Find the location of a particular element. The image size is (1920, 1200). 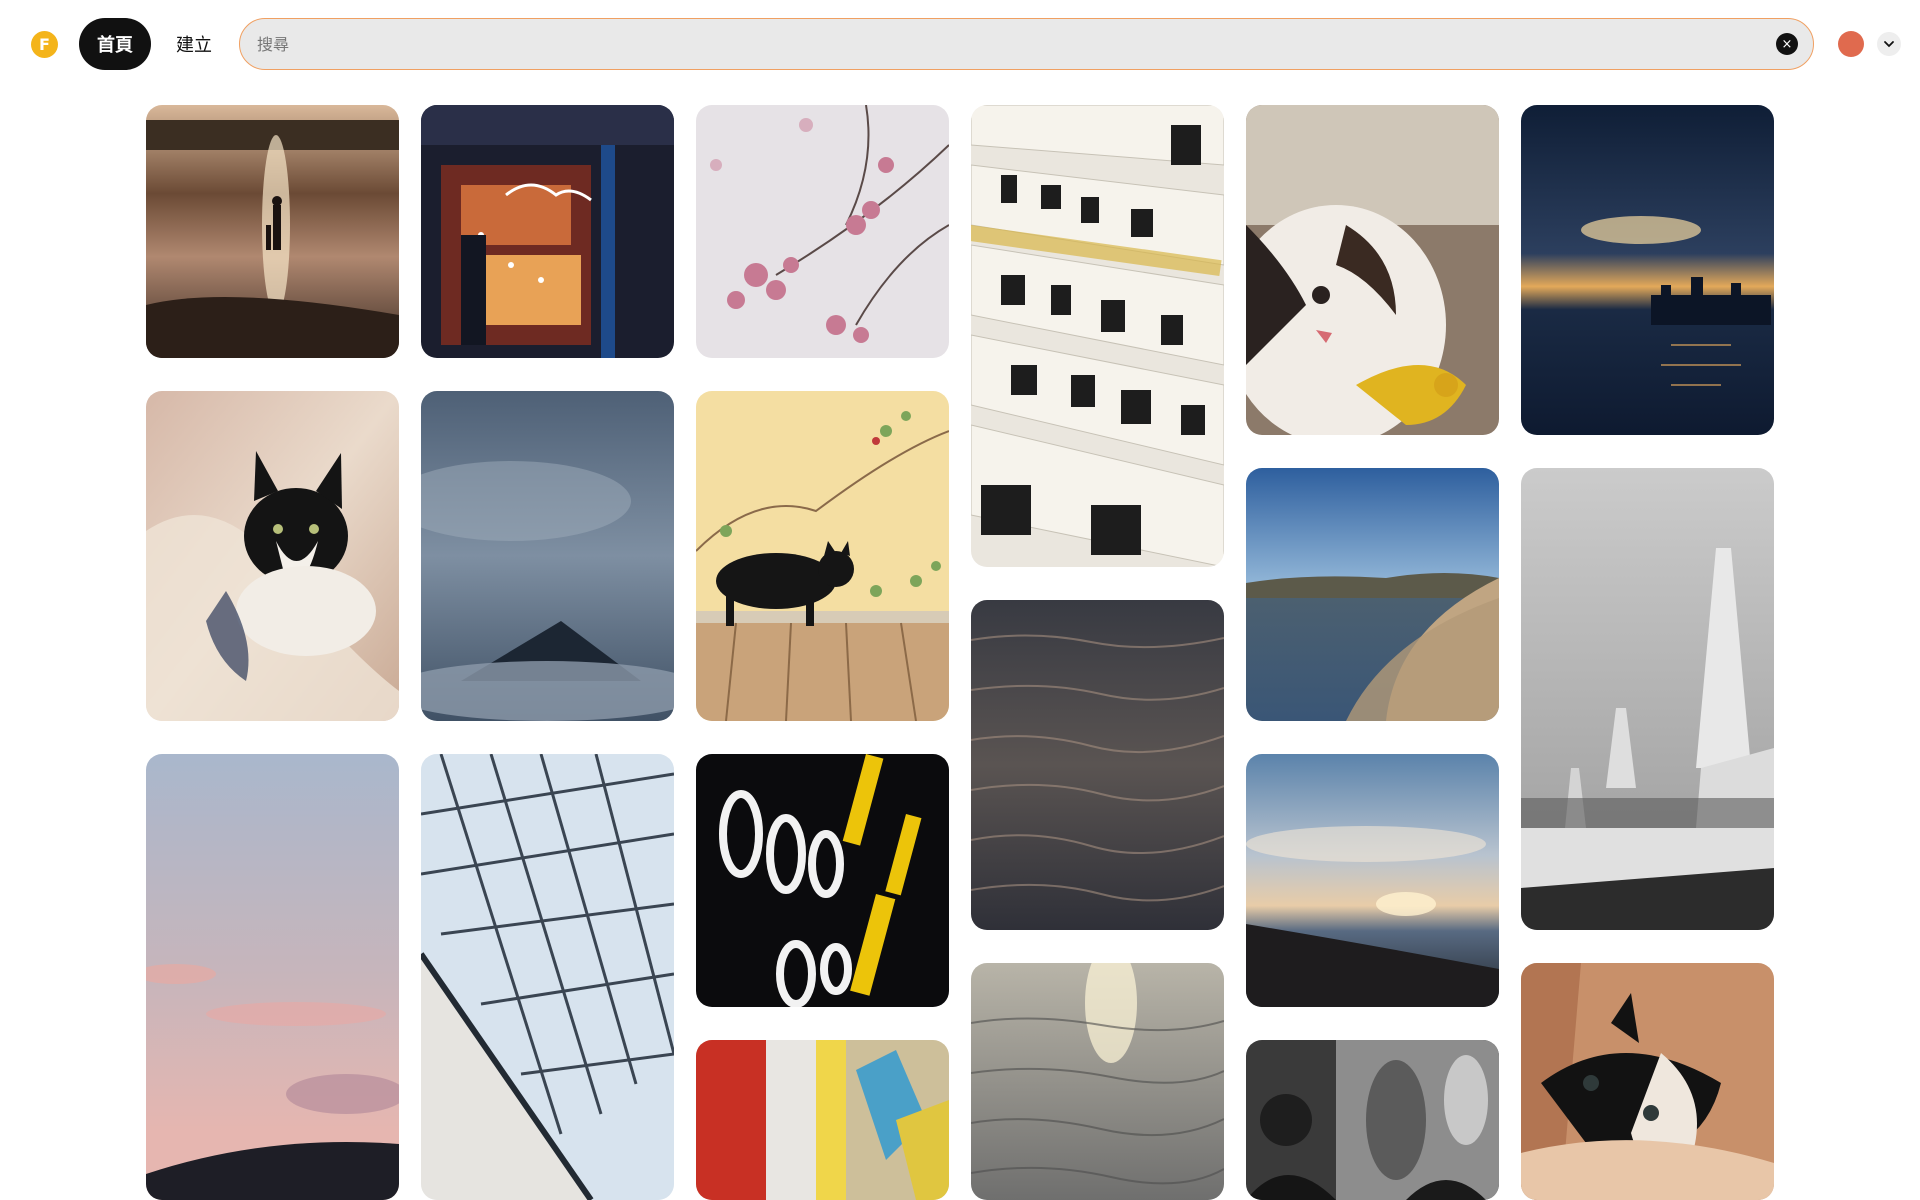

pin-neon-cafe-night is located at coordinates (547, 231).